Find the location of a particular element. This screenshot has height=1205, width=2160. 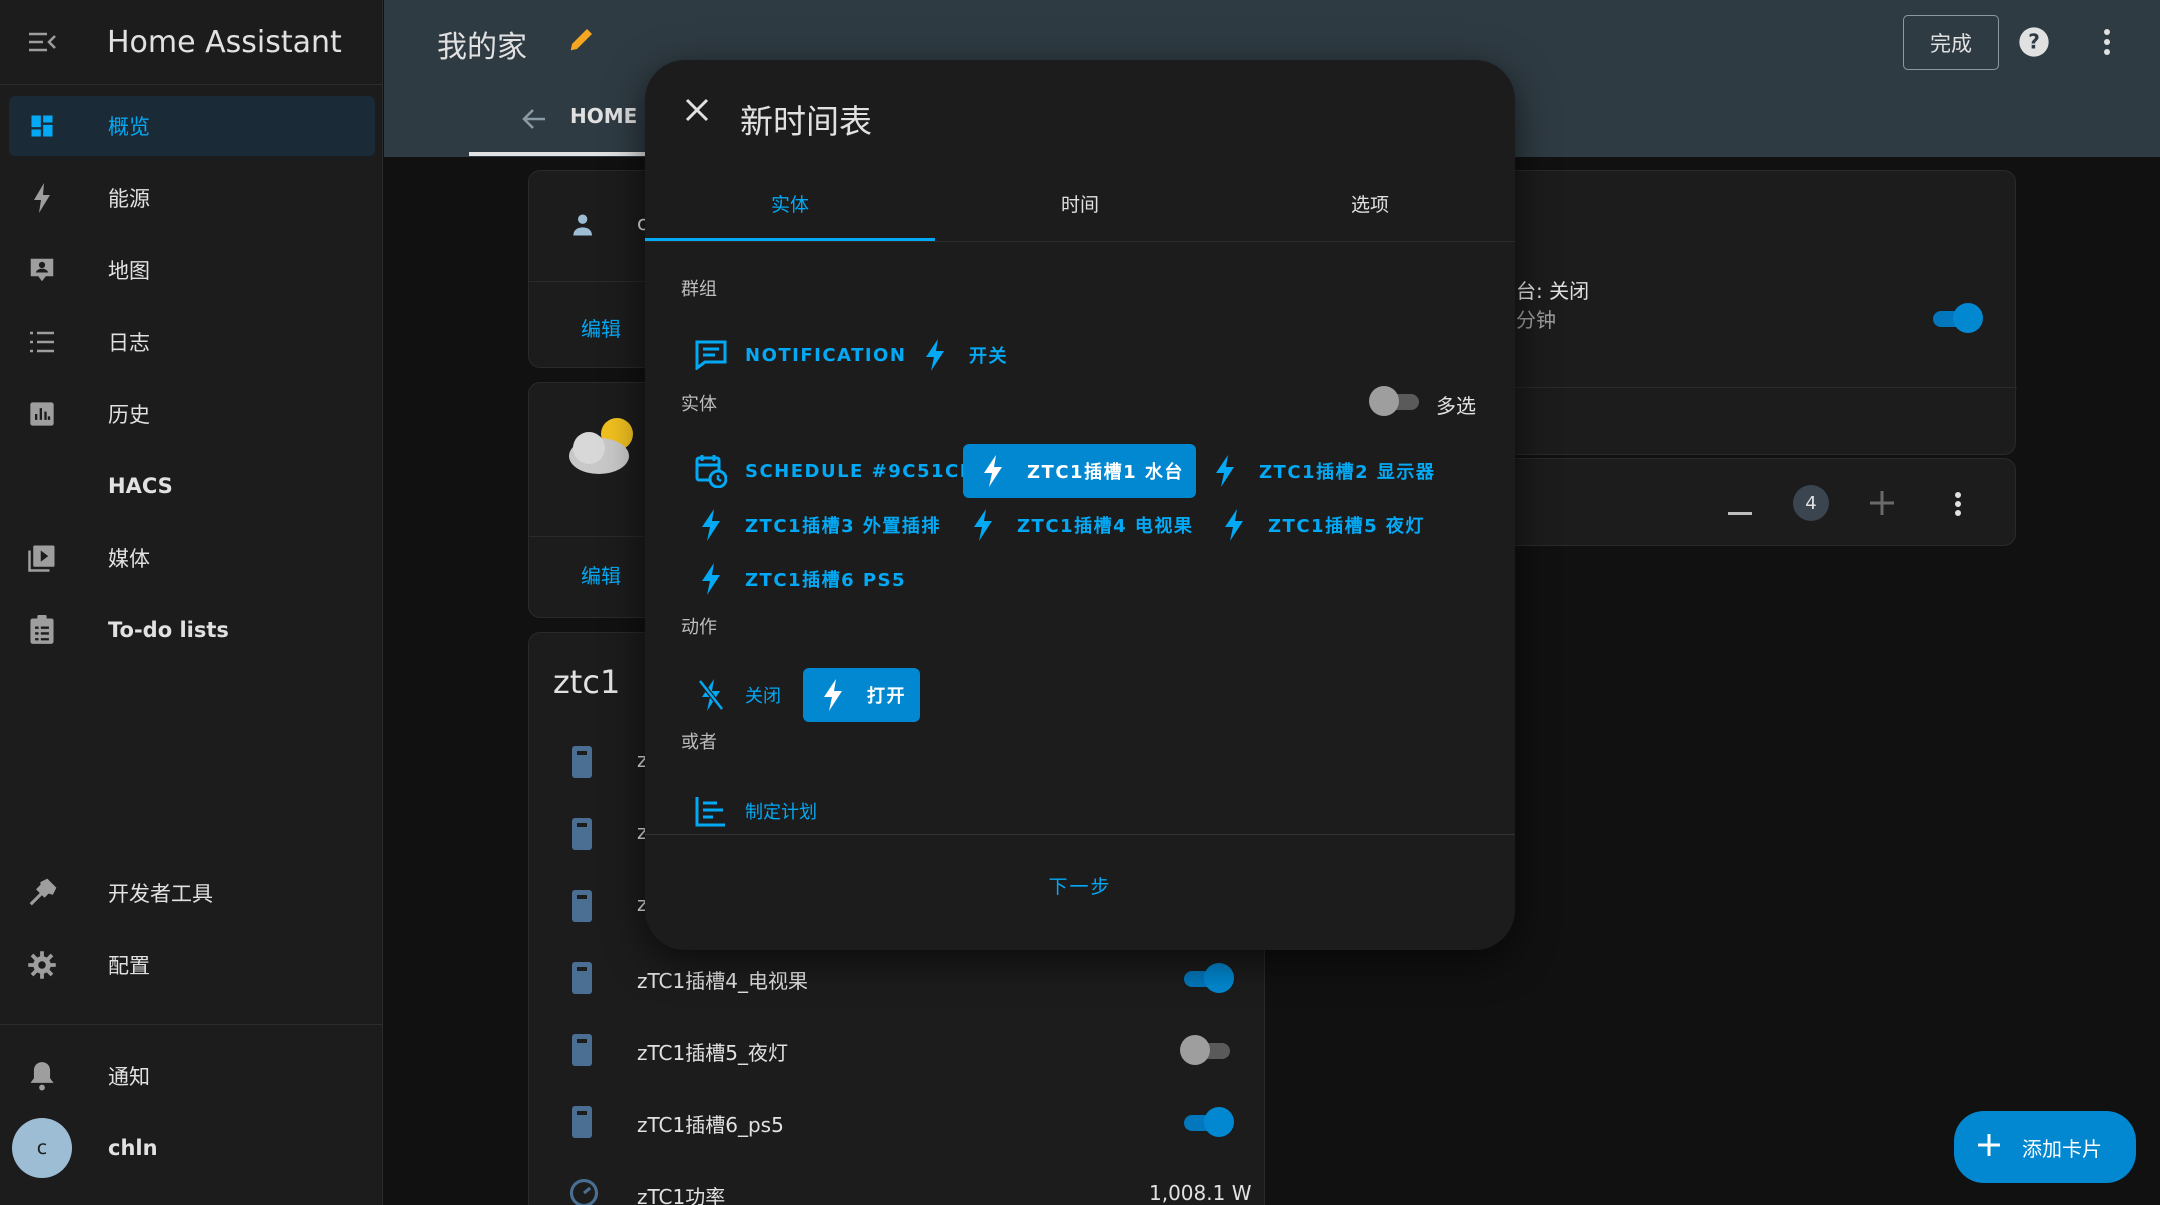

group-chip-switch: 开关 is located at coordinates (962, 355).